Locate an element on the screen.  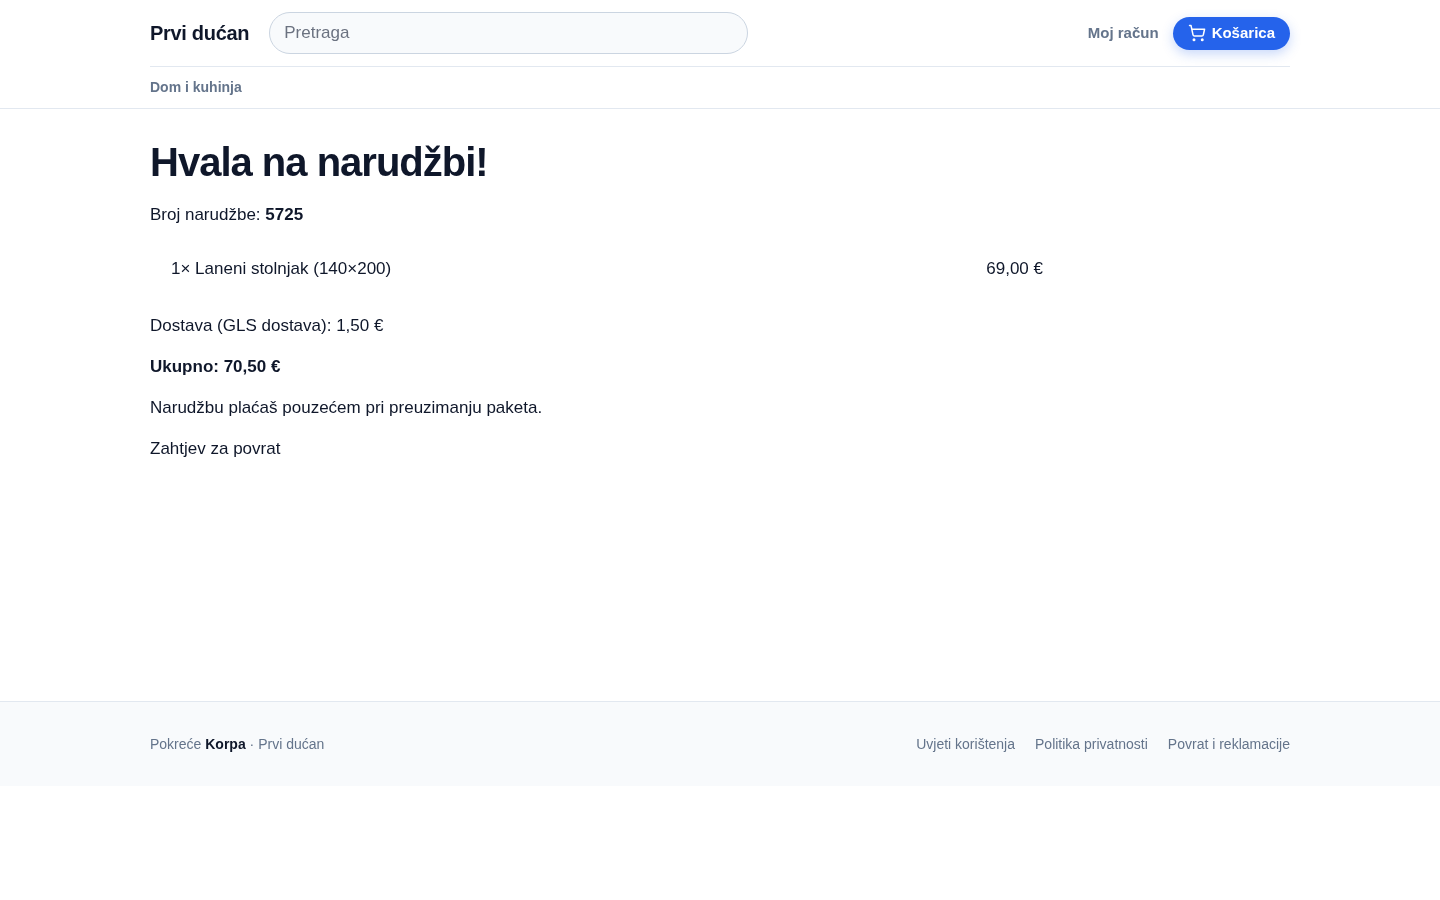
cart-icon is located at coordinates (1196, 33).